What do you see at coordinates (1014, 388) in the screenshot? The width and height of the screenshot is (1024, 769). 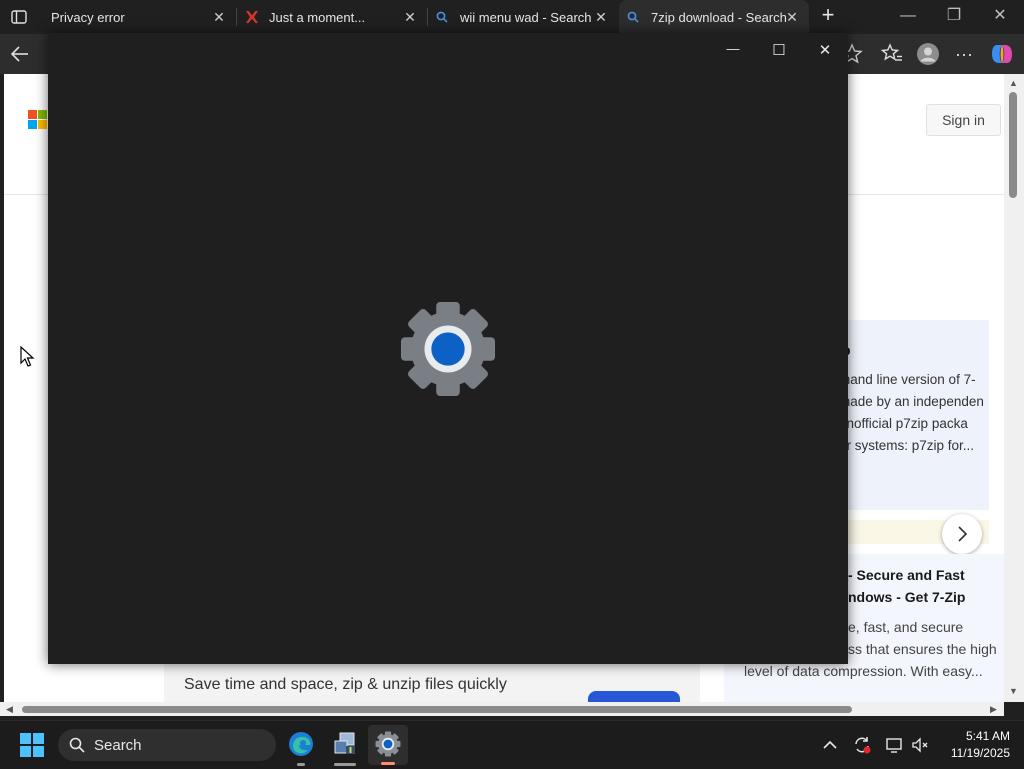 I see `vertical-scrollbar: ▲ ▼` at bounding box center [1014, 388].